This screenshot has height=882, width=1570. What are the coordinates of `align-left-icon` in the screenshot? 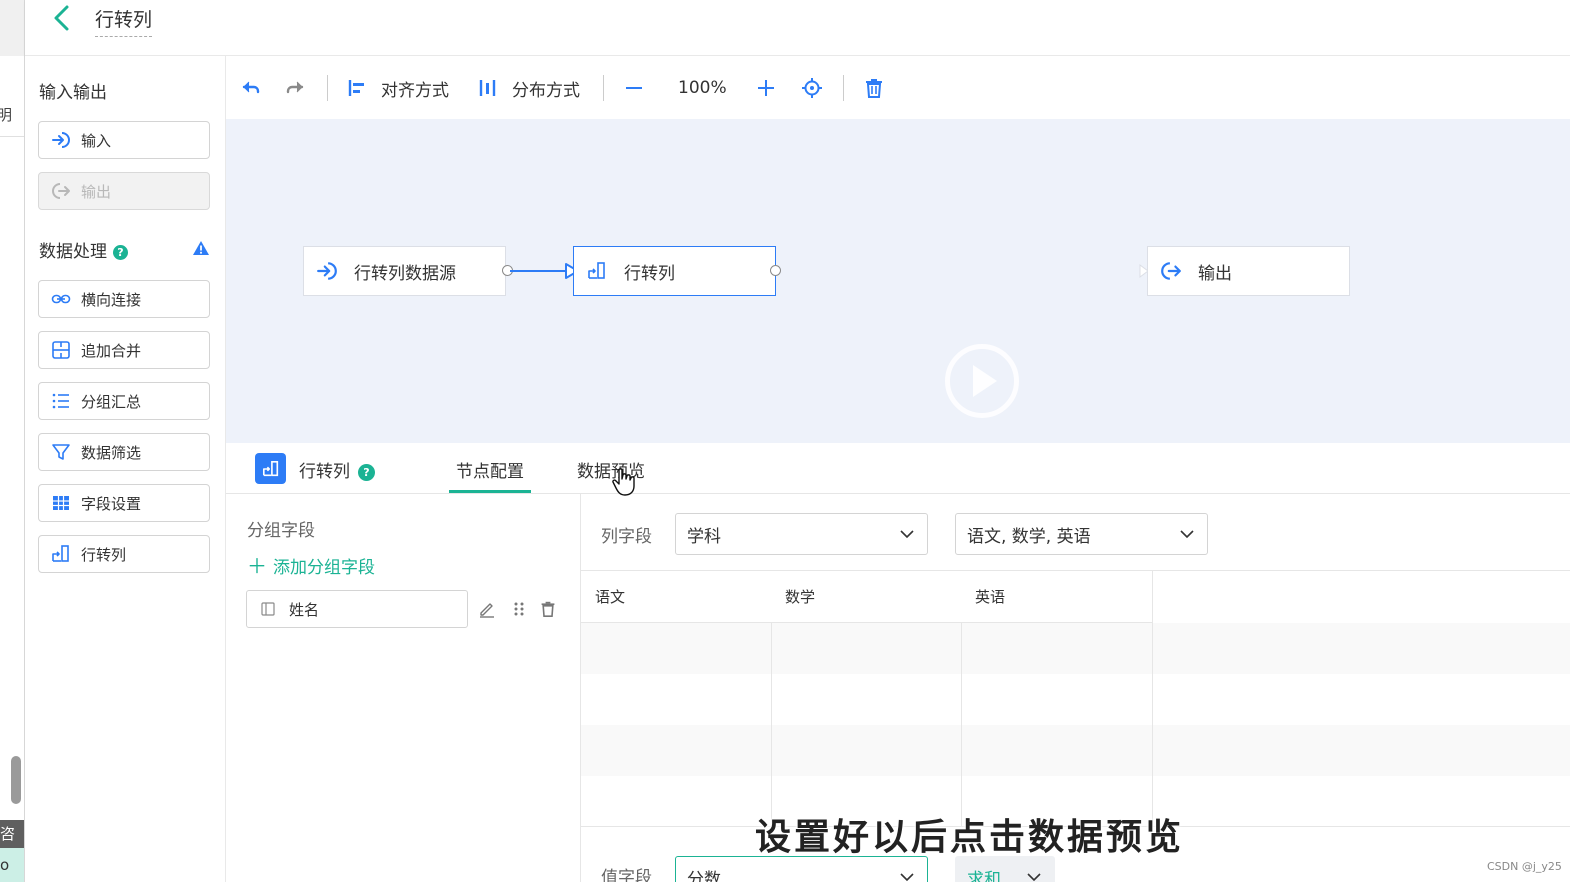 It's located at (356, 88).